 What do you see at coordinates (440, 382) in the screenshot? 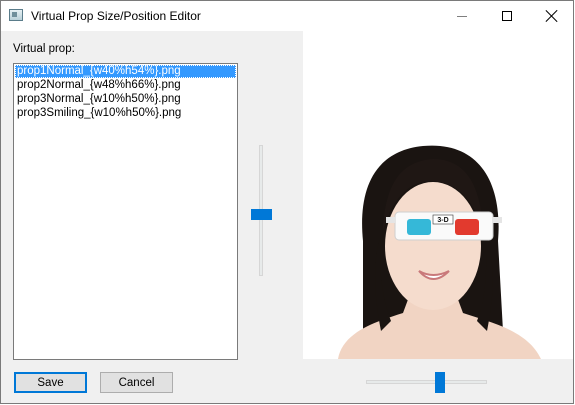
I see `horizontal-size-slider-thumb` at bounding box center [440, 382].